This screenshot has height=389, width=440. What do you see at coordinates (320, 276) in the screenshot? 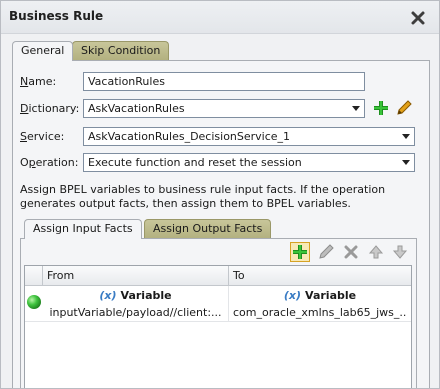
I see `column-header-to: To` at bounding box center [320, 276].